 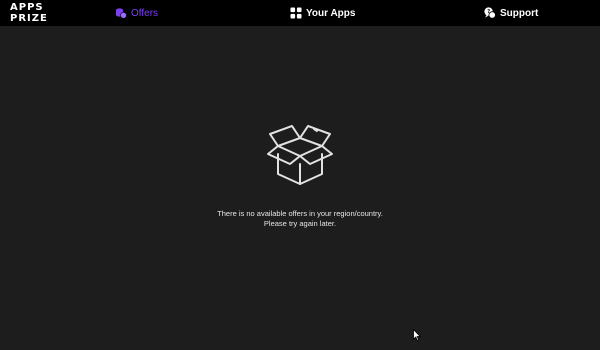 I want to click on nav-support: ? Support, so click(x=511, y=13).